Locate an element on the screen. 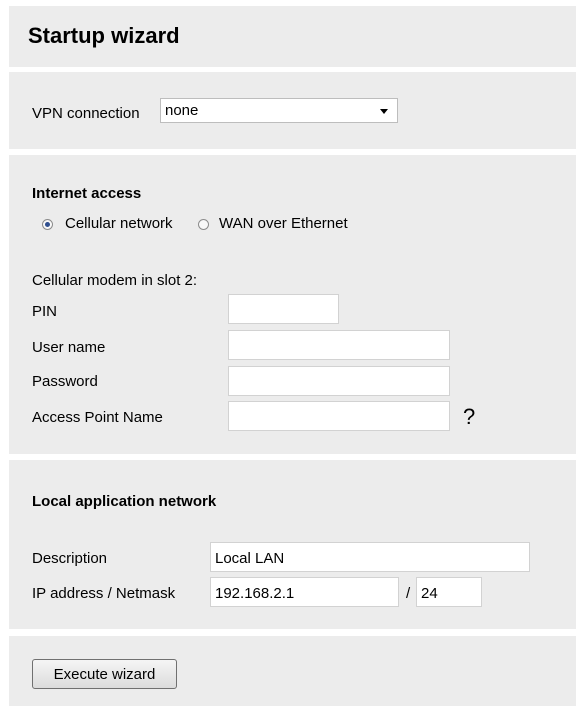  internet-access-heading: Internet access is located at coordinates (87, 193).